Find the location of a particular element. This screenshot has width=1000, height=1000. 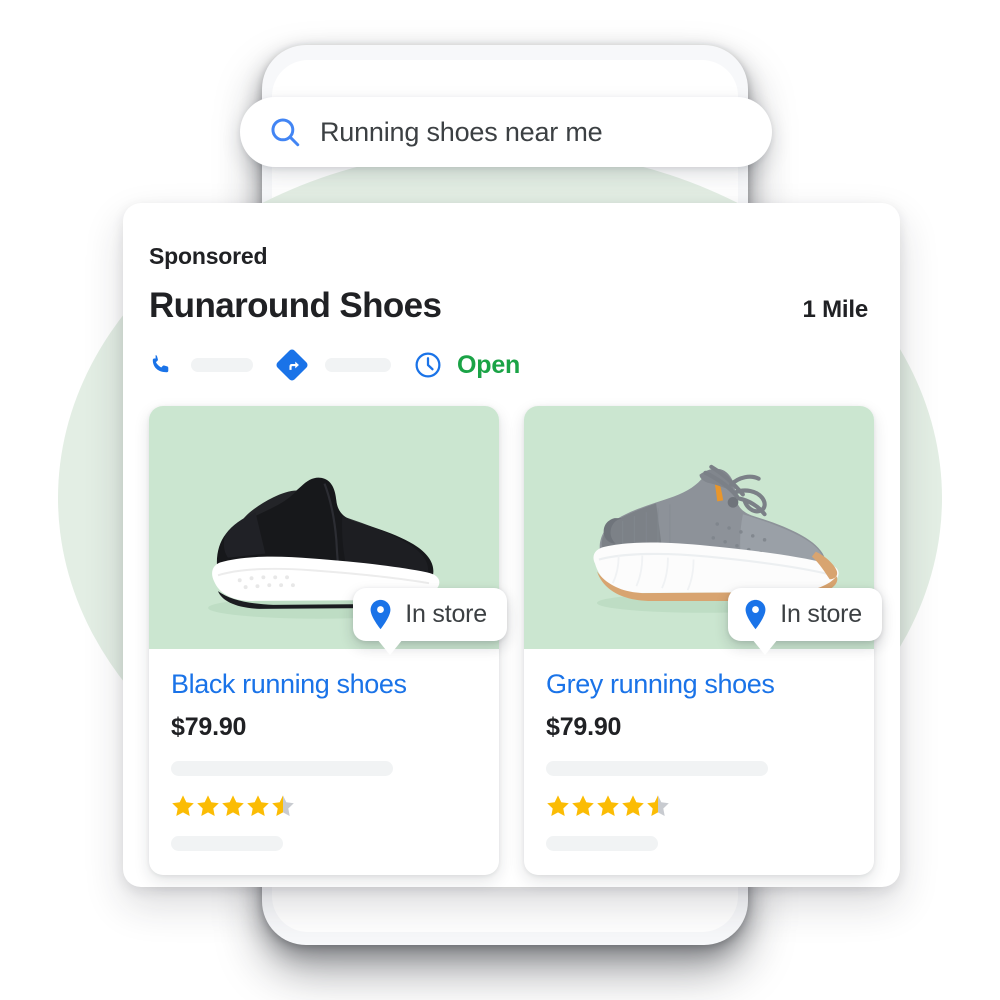

search-bar: Running shoes near me is located at coordinates (506, 132).